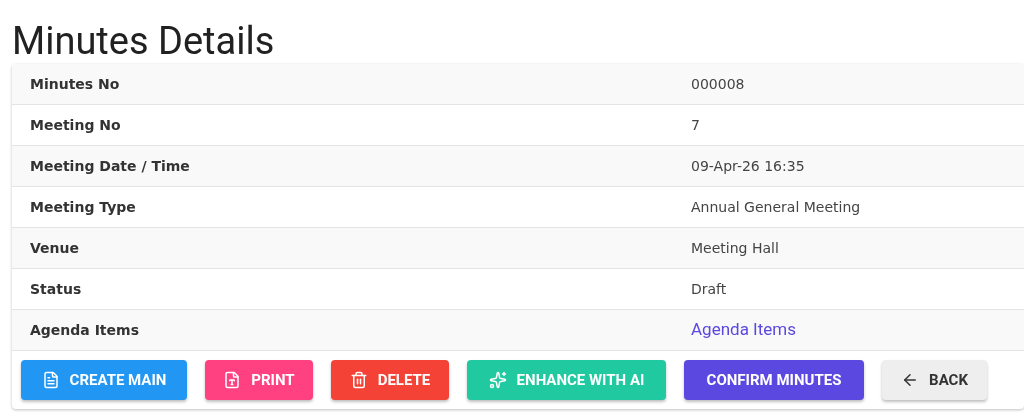  I want to click on field-label: Venue, so click(54, 248).